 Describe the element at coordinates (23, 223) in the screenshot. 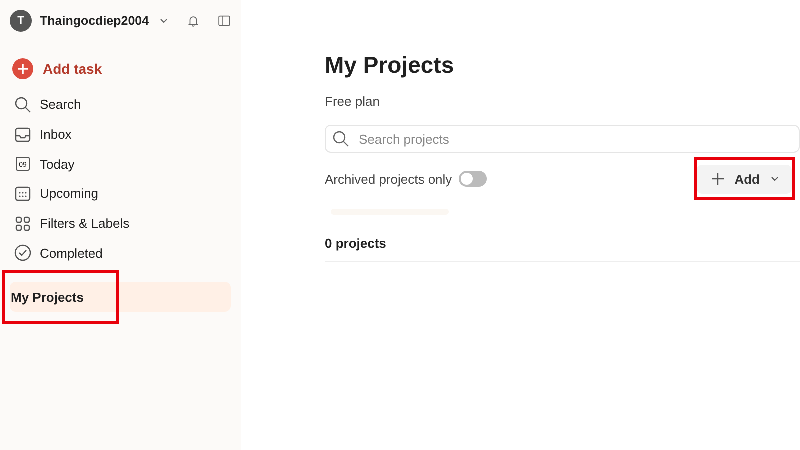

I see `grid-icon` at that location.